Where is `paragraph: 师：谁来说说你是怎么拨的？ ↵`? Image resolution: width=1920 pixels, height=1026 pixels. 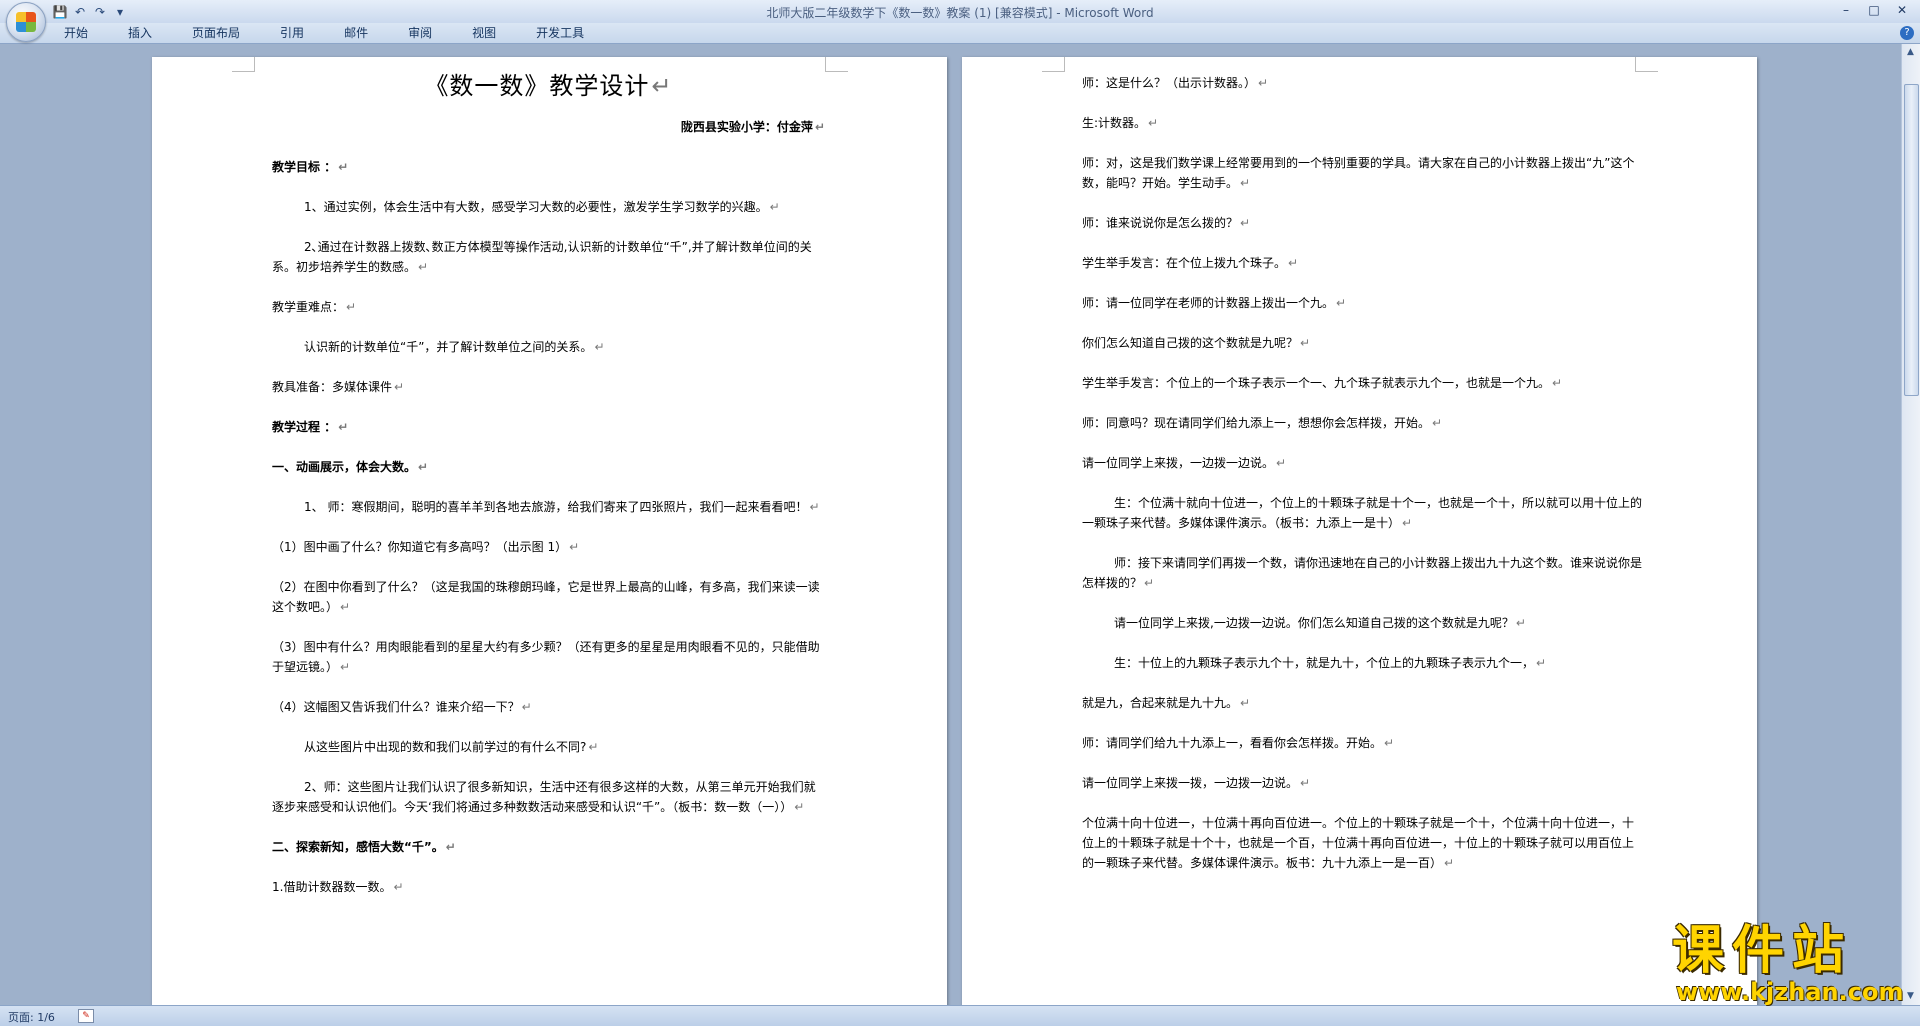 paragraph: 师：谁来说说你是怎么拨的？ ↵ is located at coordinates (1166, 223).